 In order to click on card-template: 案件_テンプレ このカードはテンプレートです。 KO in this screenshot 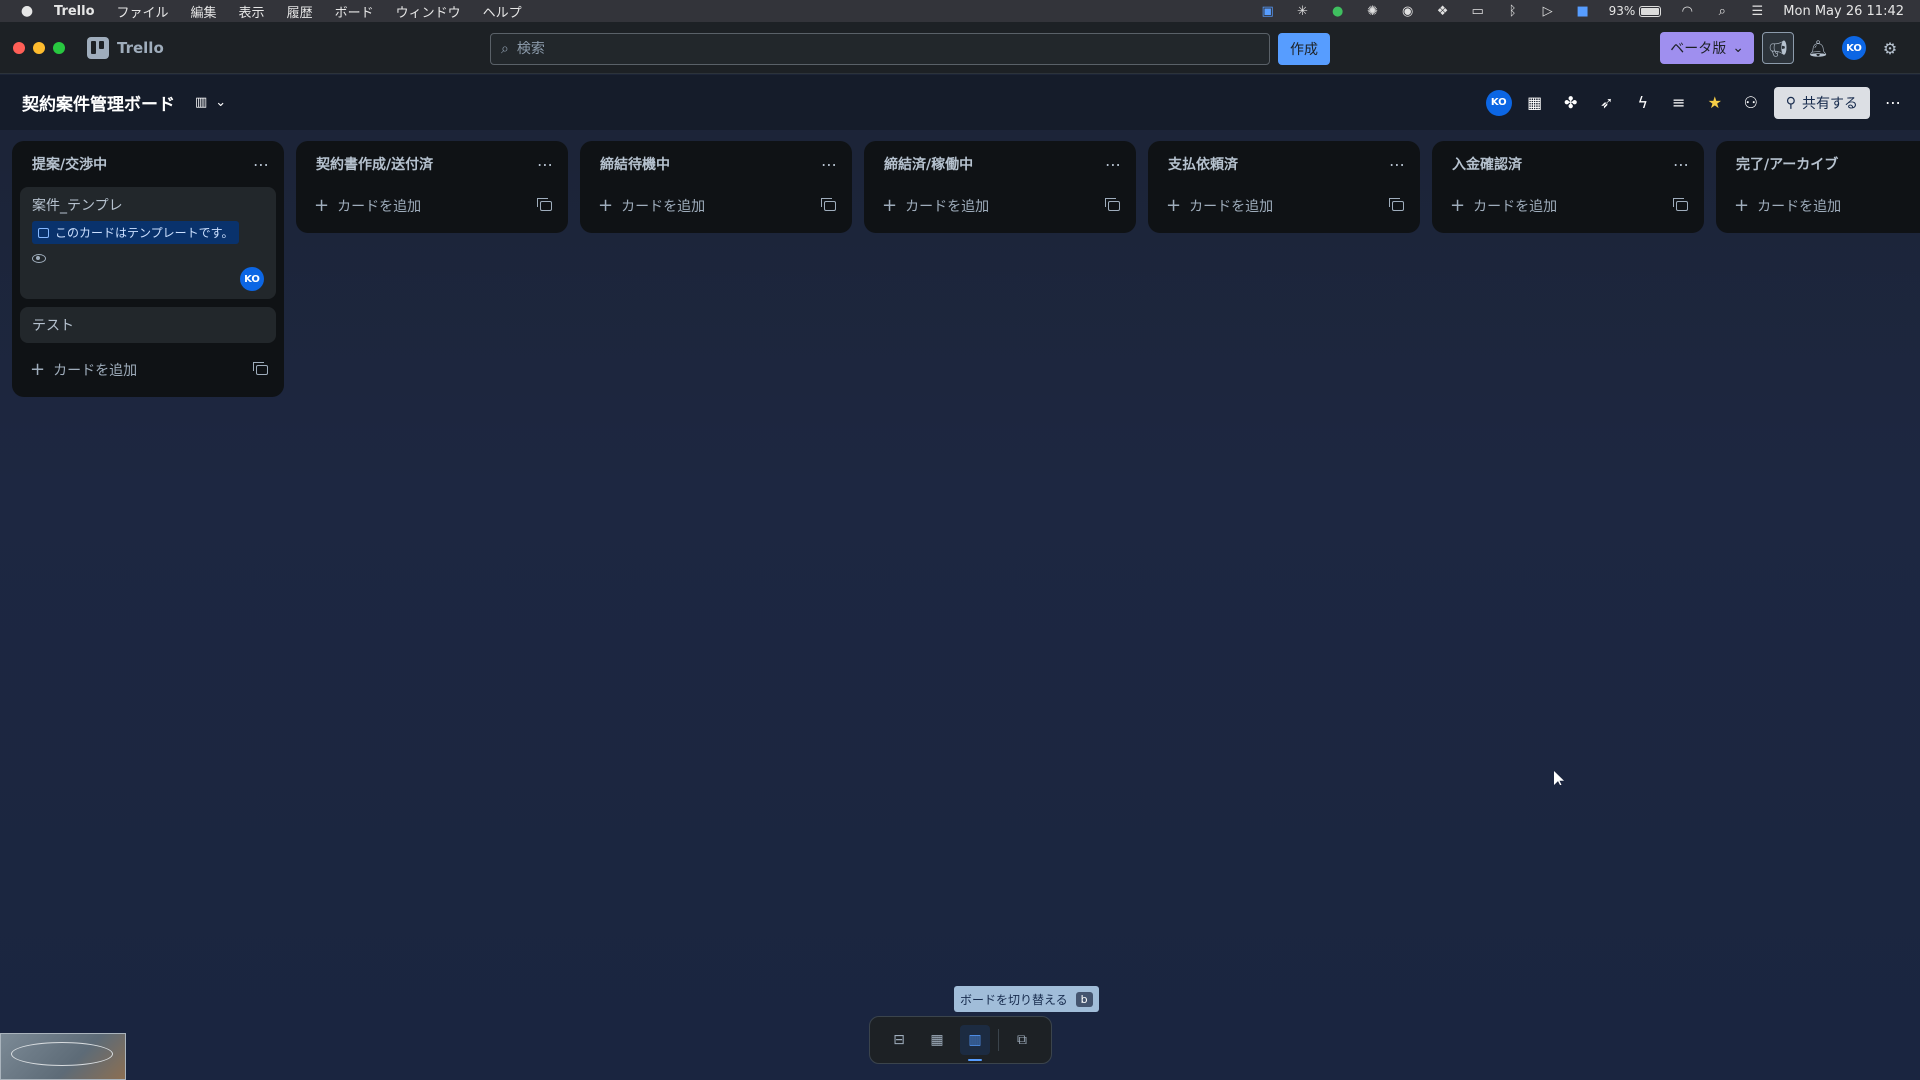, I will do `click(148, 243)`.